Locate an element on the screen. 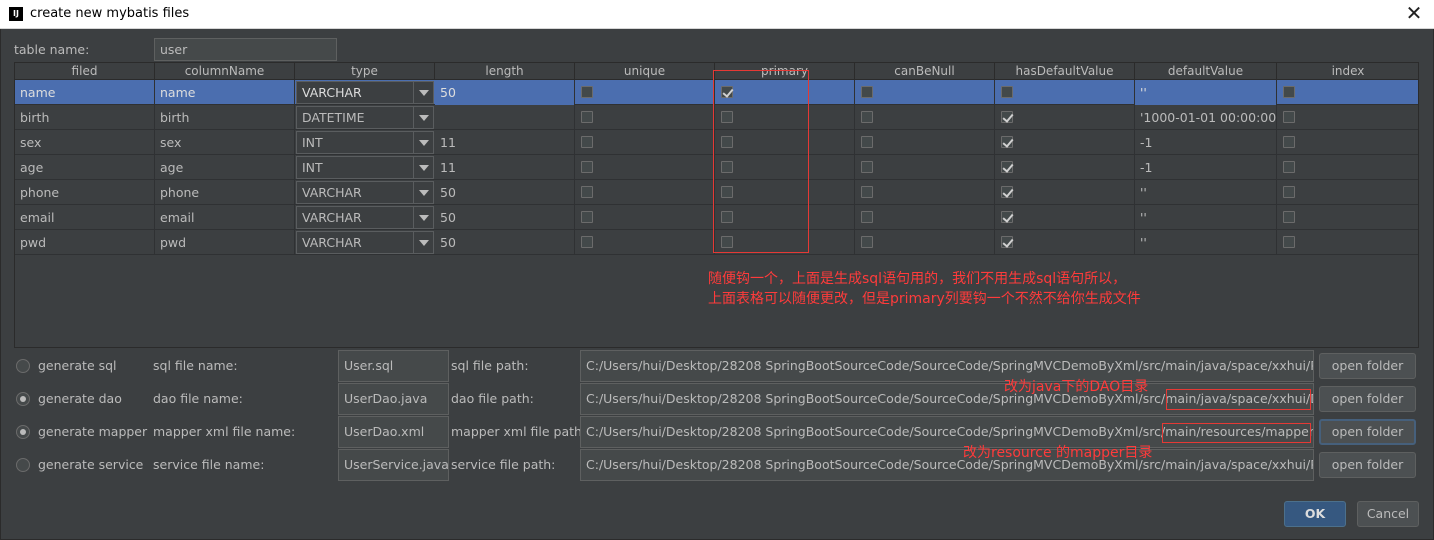 This screenshot has width=1434, height=540. column-header-length: length is located at coordinates (505, 71).